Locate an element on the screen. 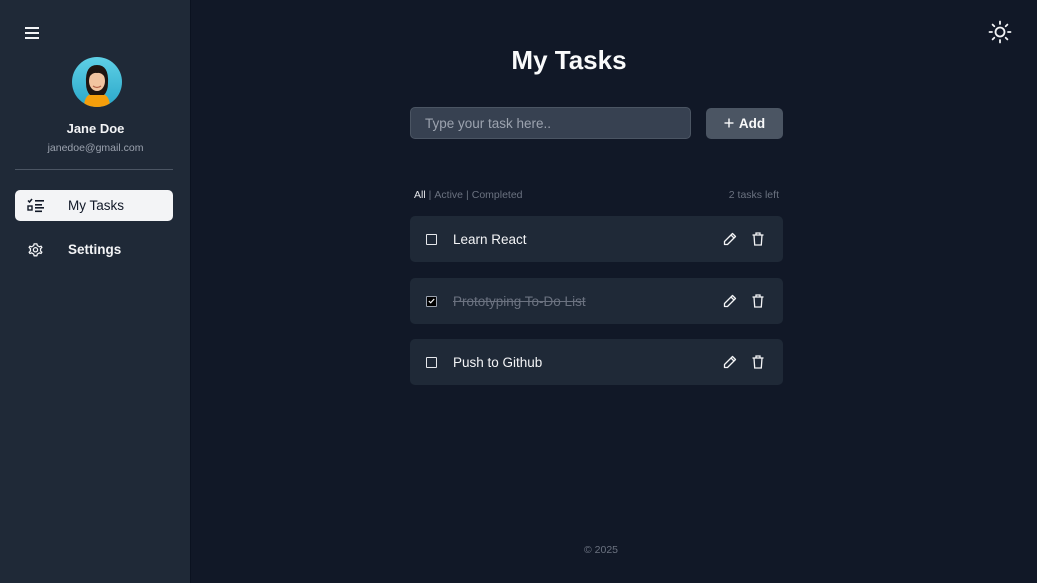  filter-active: Active is located at coordinates (448, 195).